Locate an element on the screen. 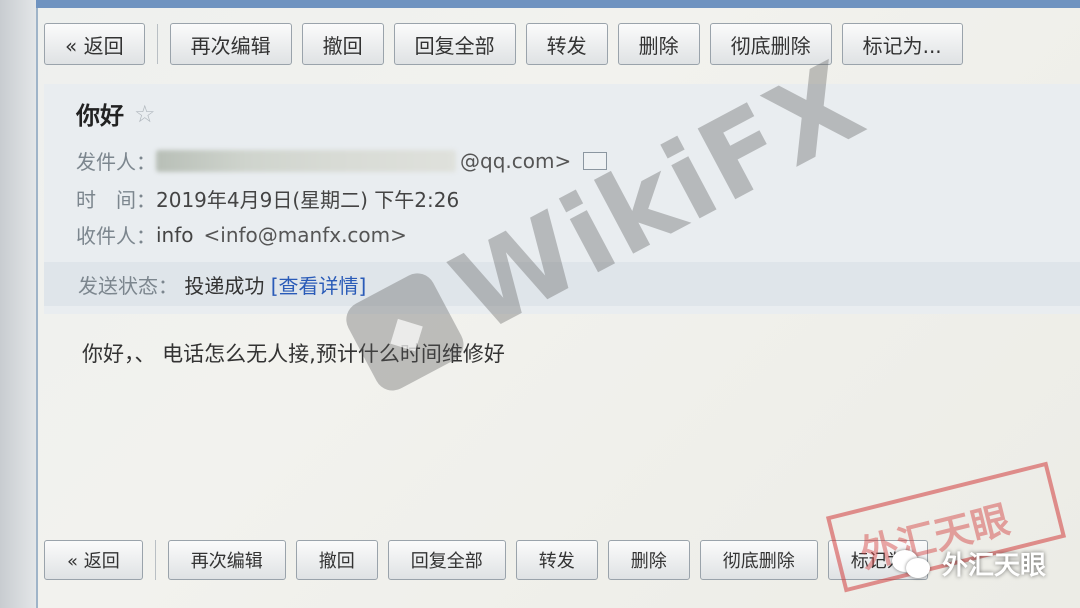 Image resolution: width=1080 pixels, height=608 pixels. sender-row: 发件人： @qq.com> is located at coordinates (342, 160).